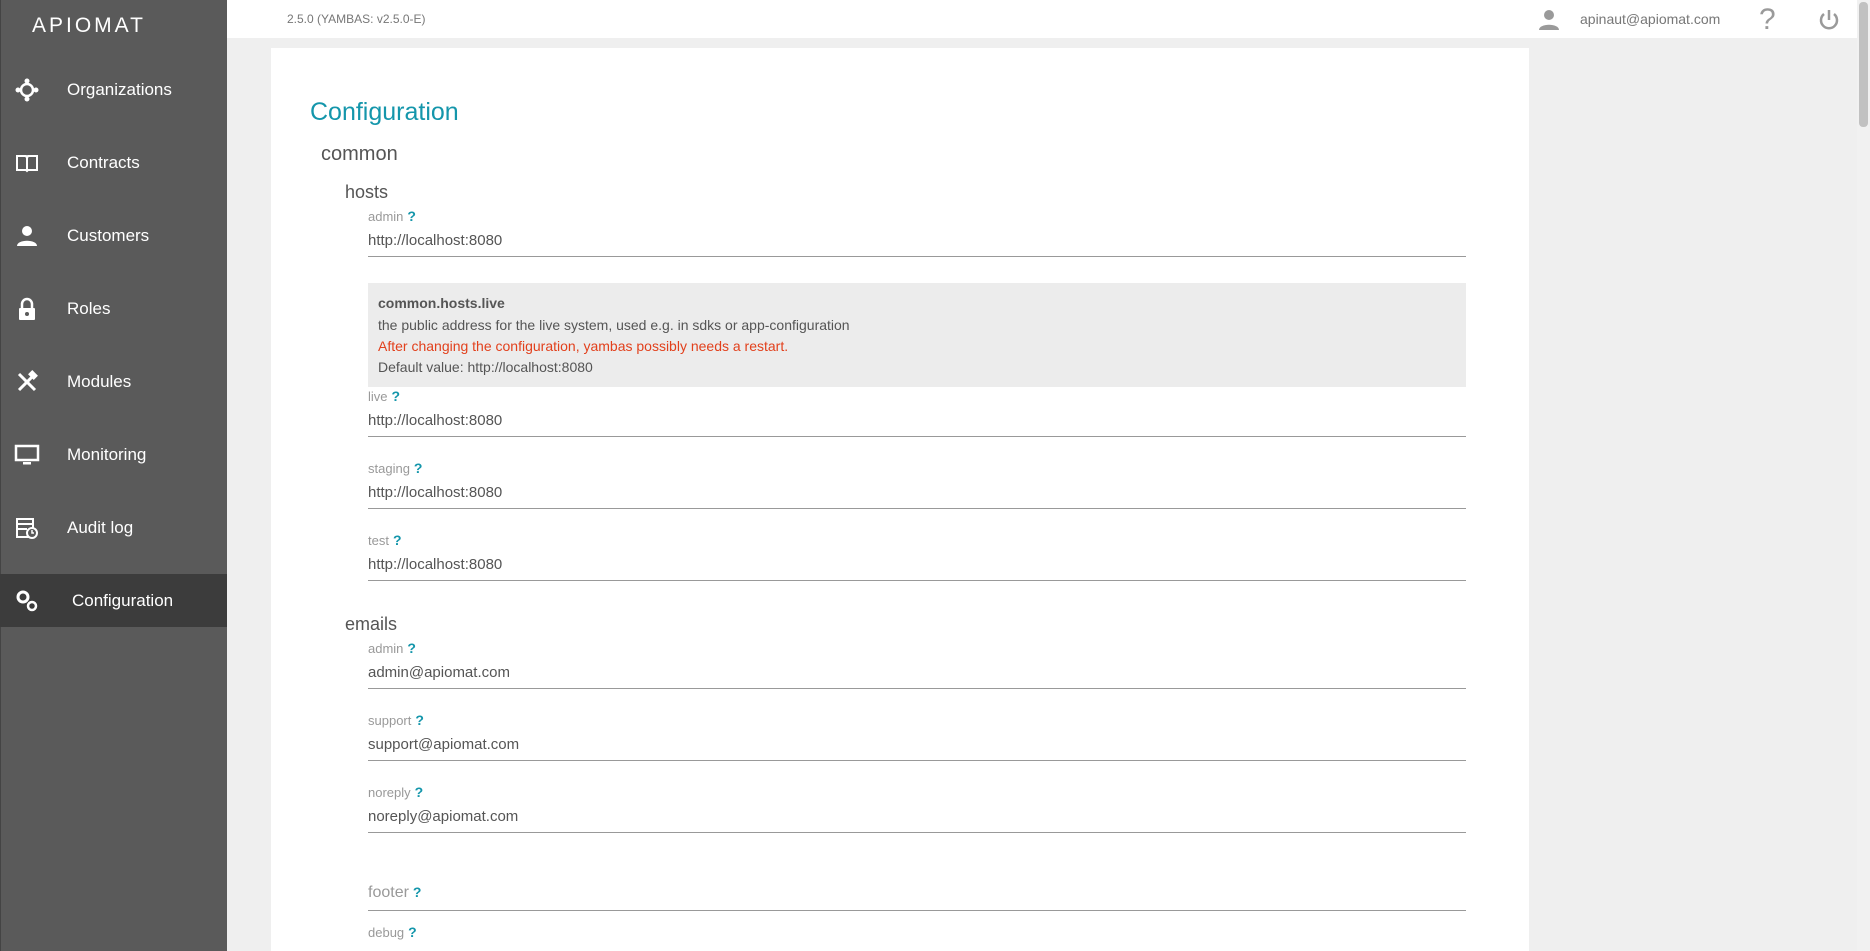 The height and width of the screenshot is (951, 1870). I want to click on sidebar-item-customers: Customers, so click(113, 235).